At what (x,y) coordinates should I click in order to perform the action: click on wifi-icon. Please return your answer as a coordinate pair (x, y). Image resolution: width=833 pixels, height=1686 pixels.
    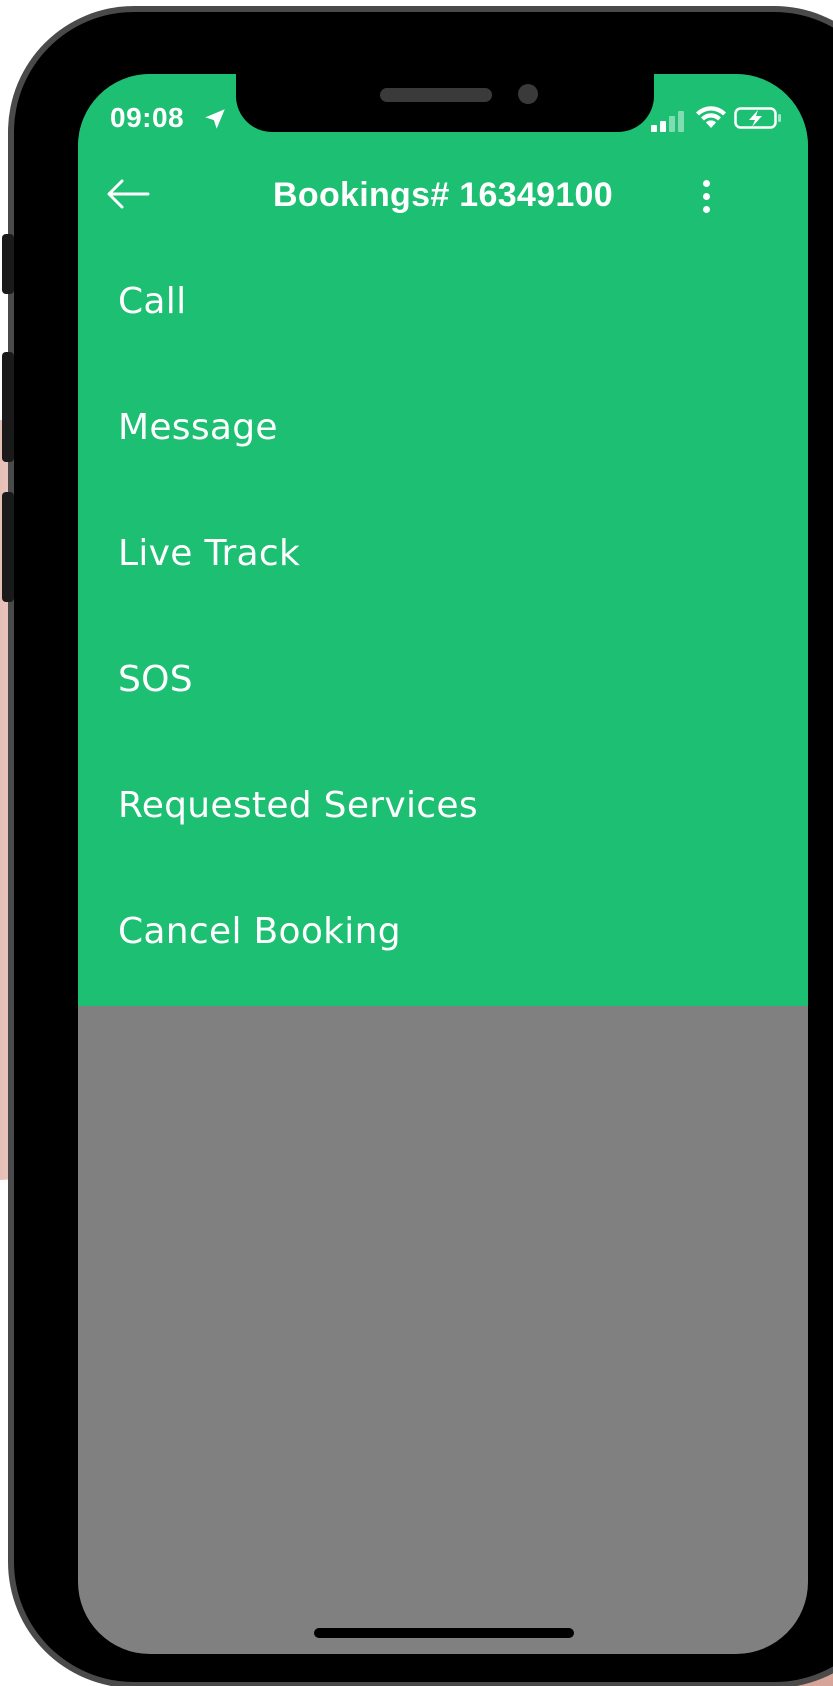
    Looking at the image, I should click on (711, 117).